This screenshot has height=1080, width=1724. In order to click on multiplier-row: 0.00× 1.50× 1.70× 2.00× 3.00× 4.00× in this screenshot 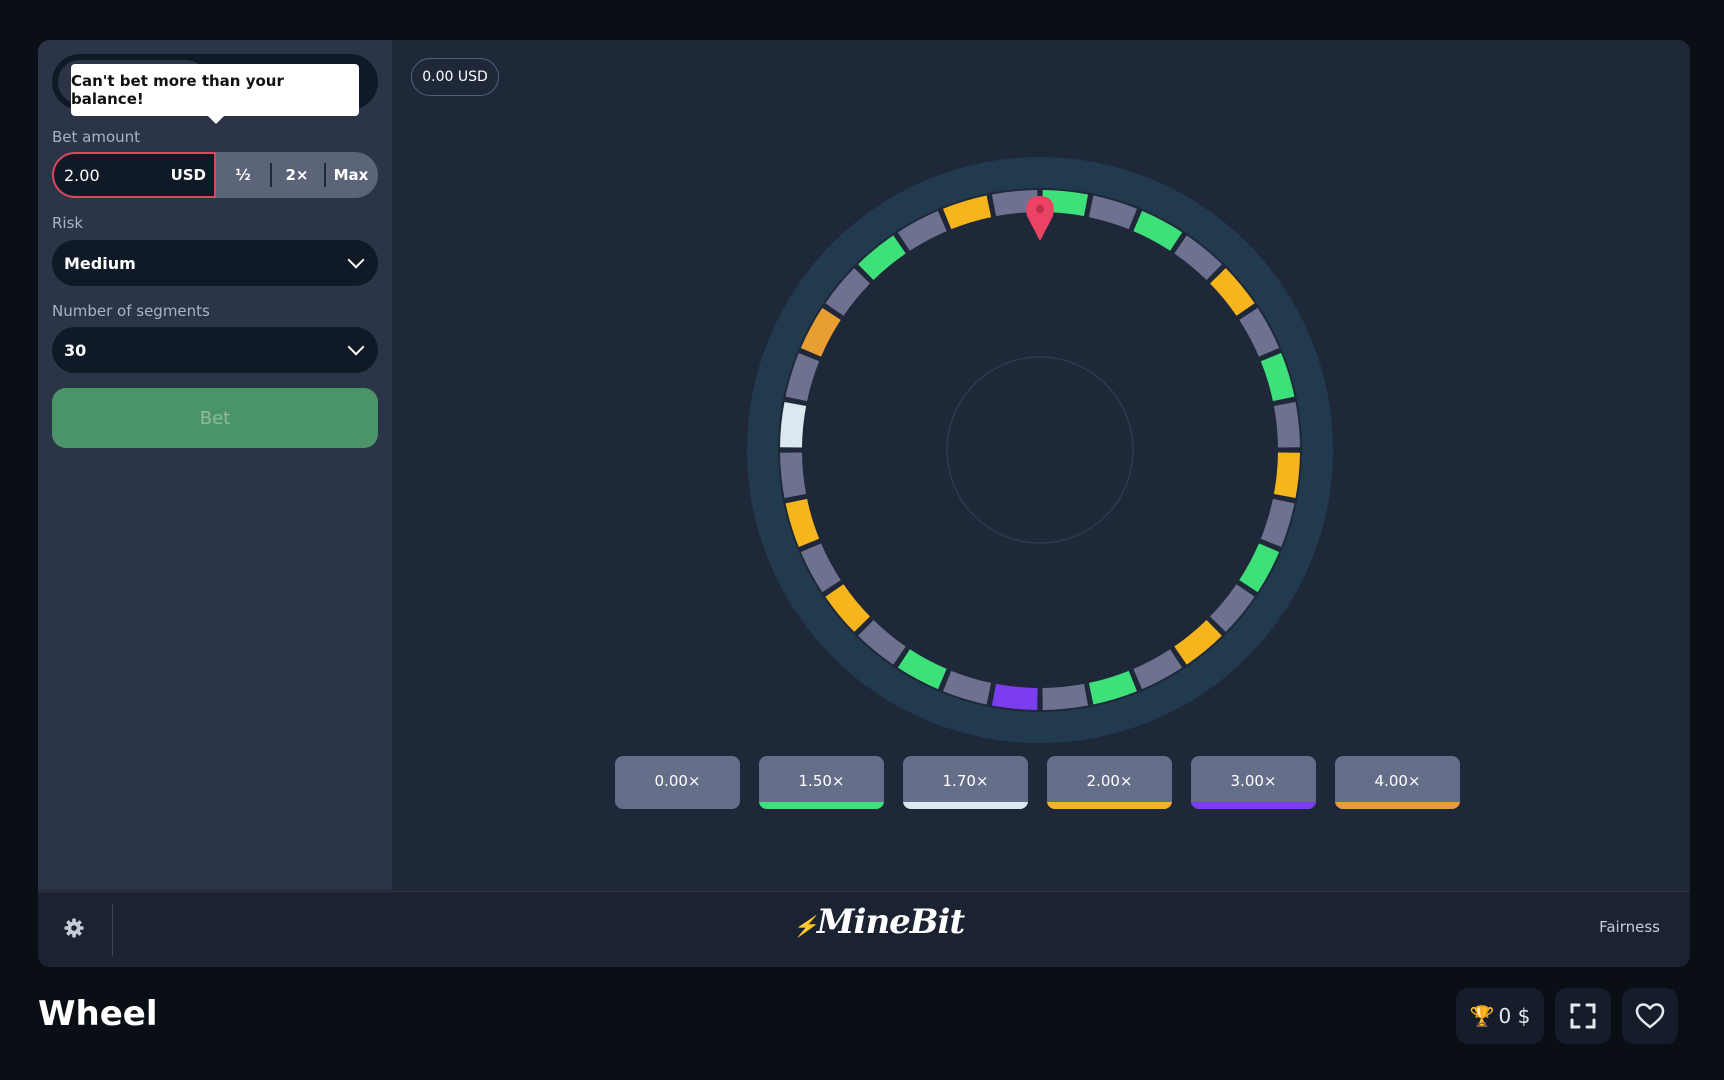, I will do `click(1037, 782)`.